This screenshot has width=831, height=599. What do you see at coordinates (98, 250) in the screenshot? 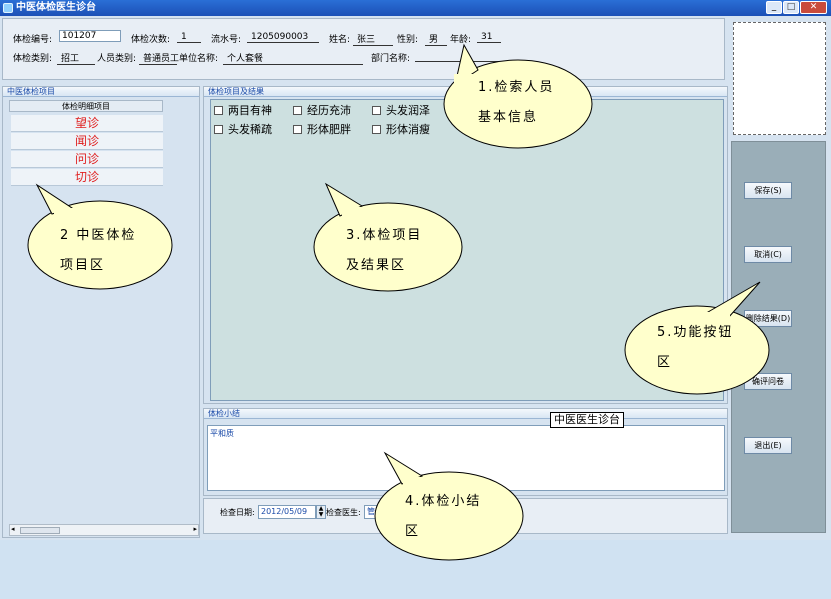
I see `callout-2-text: 2 中医体检 项目区` at bounding box center [98, 250].